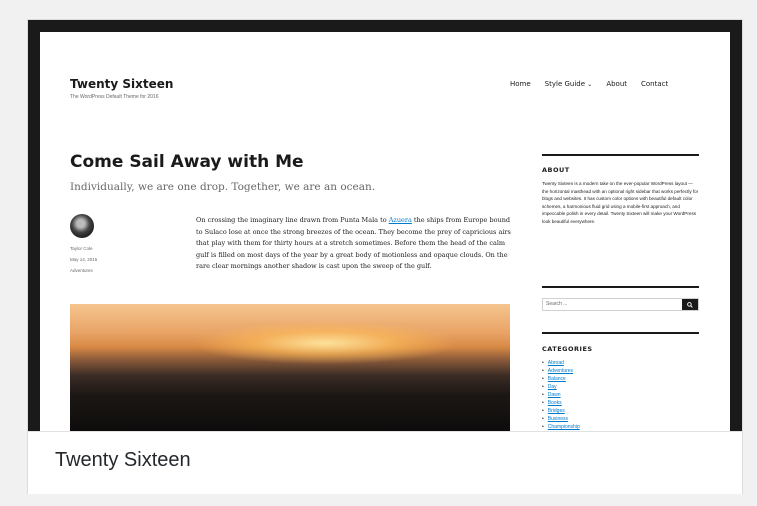 The image size is (757, 506). I want to click on post-content-link: Azuera, so click(400, 220).